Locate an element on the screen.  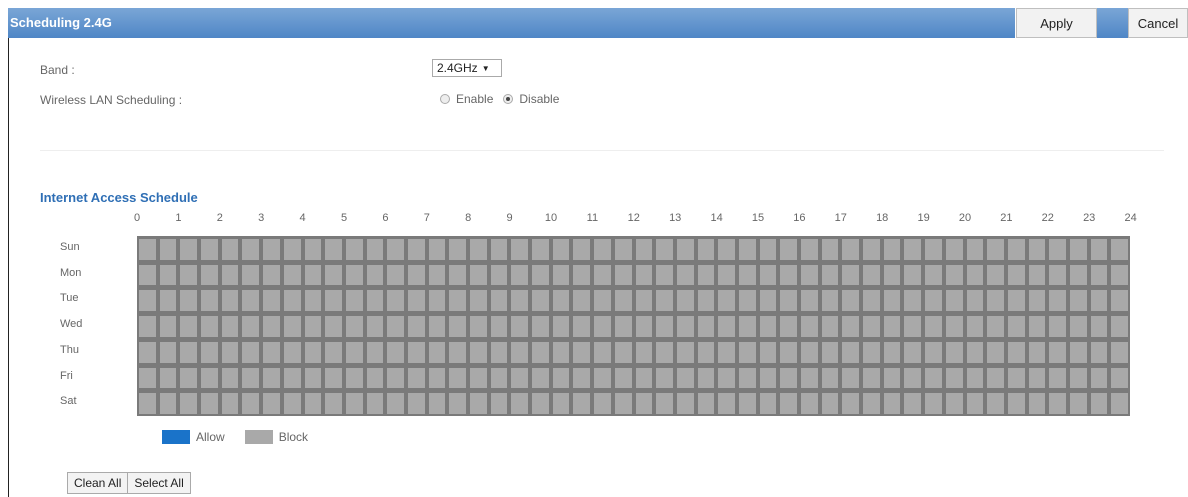
clean-all-button: Clean All is located at coordinates (98, 483).